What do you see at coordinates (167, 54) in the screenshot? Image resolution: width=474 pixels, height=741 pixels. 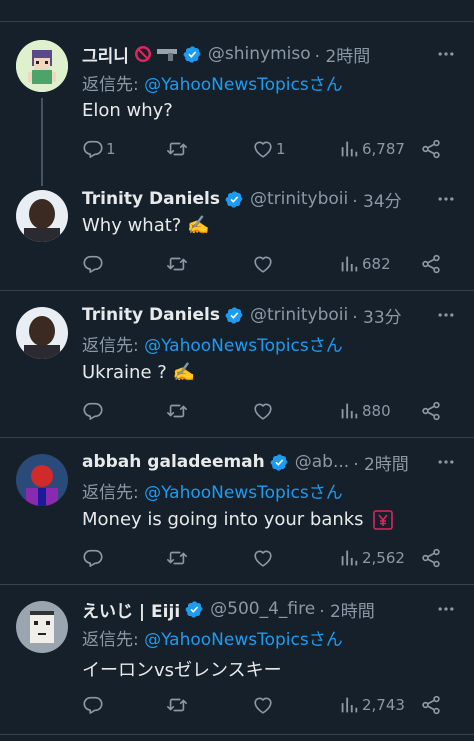 I see `pistol-emoji-icon` at bounding box center [167, 54].